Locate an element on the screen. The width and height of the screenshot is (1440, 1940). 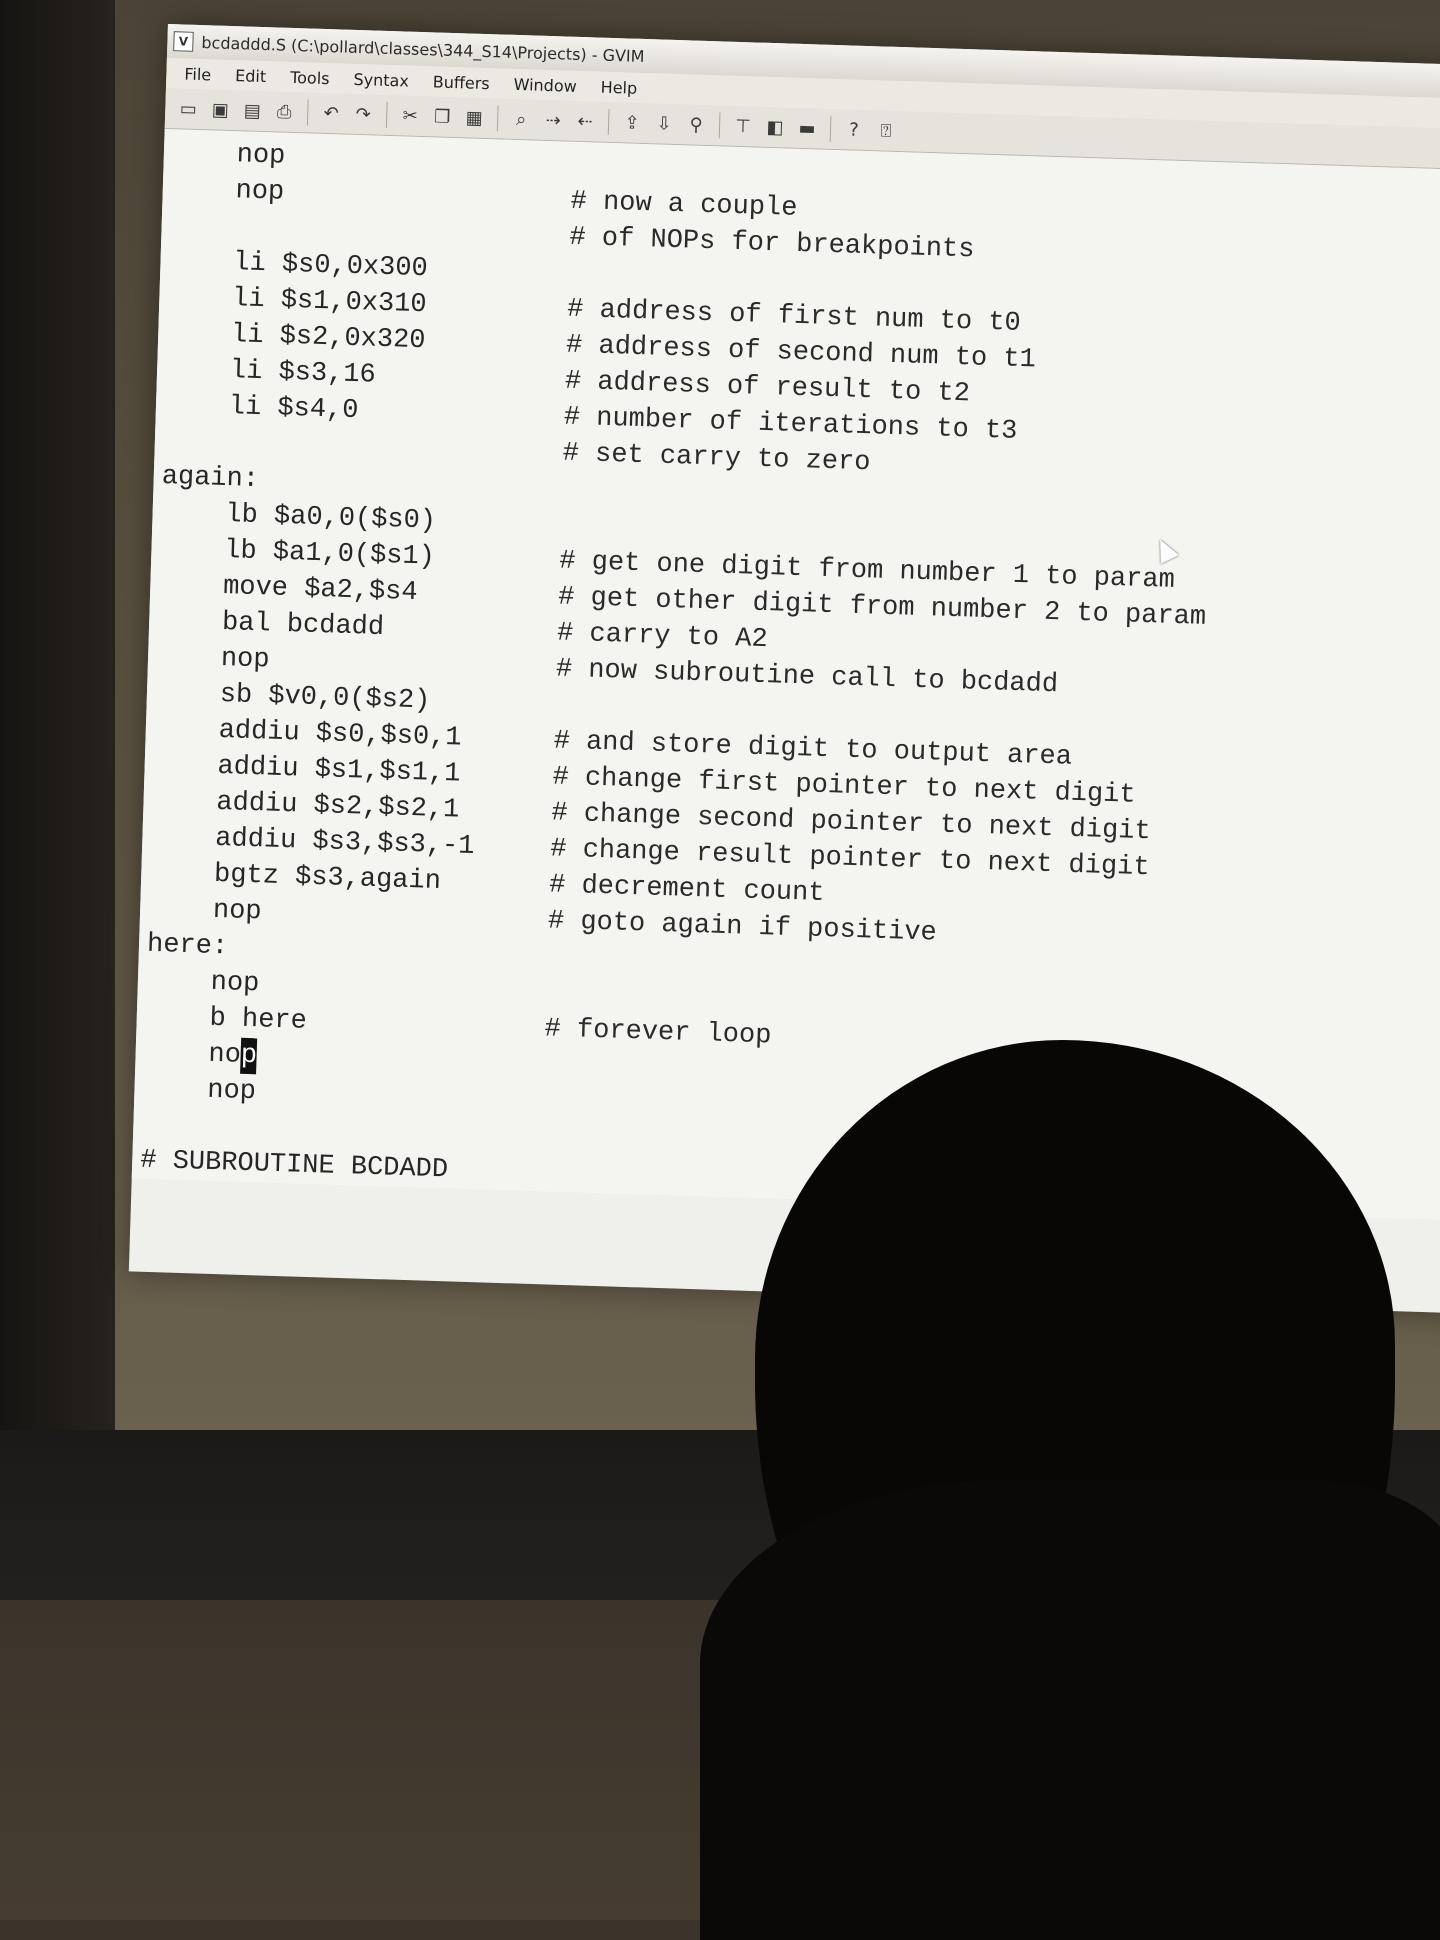
undo-icon: ↶ is located at coordinates (331, 113).